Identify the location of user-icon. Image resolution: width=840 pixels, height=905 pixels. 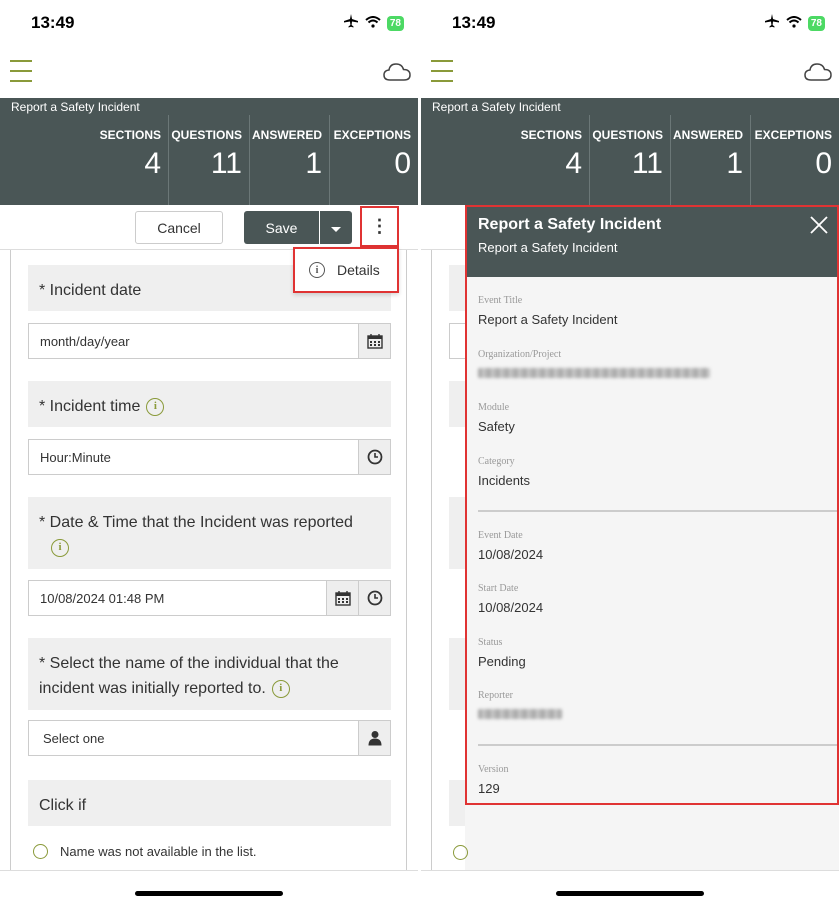
(374, 738).